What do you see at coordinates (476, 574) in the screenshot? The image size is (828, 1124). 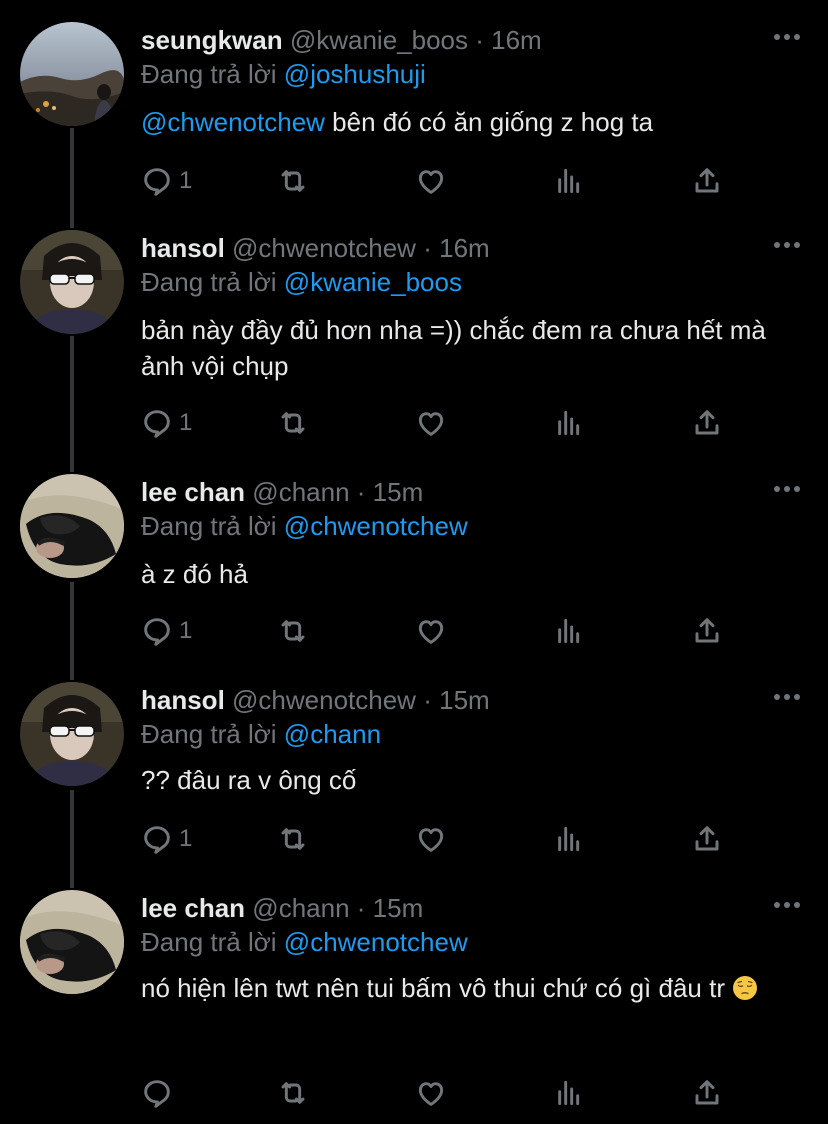 I see `tweet-text: à z đó hả` at bounding box center [476, 574].